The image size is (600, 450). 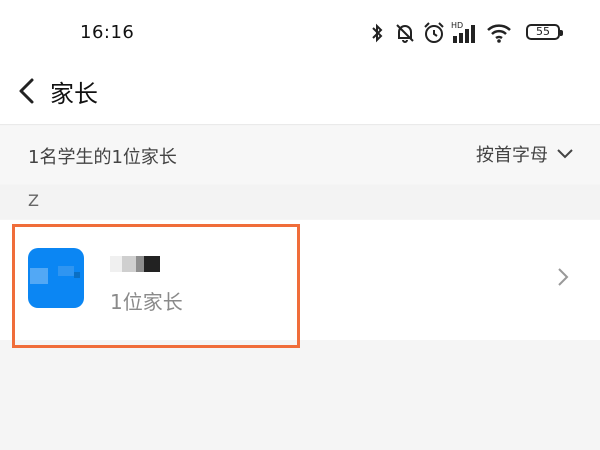 What do you see at coordinates (27, 91) in the screenshot?
I see `back-arrow-icon` at bounding box center [27, 91].